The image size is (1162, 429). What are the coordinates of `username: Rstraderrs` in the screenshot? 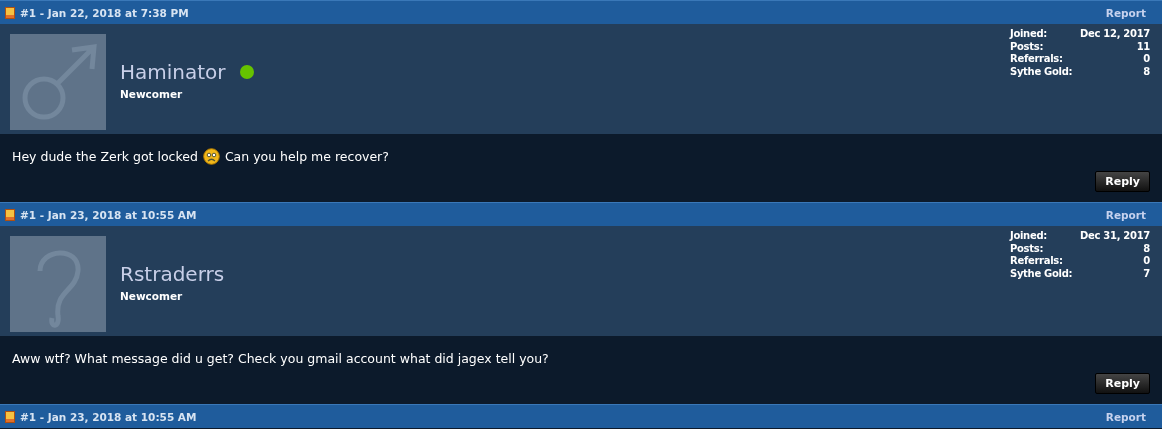 It's located at (172, 274).